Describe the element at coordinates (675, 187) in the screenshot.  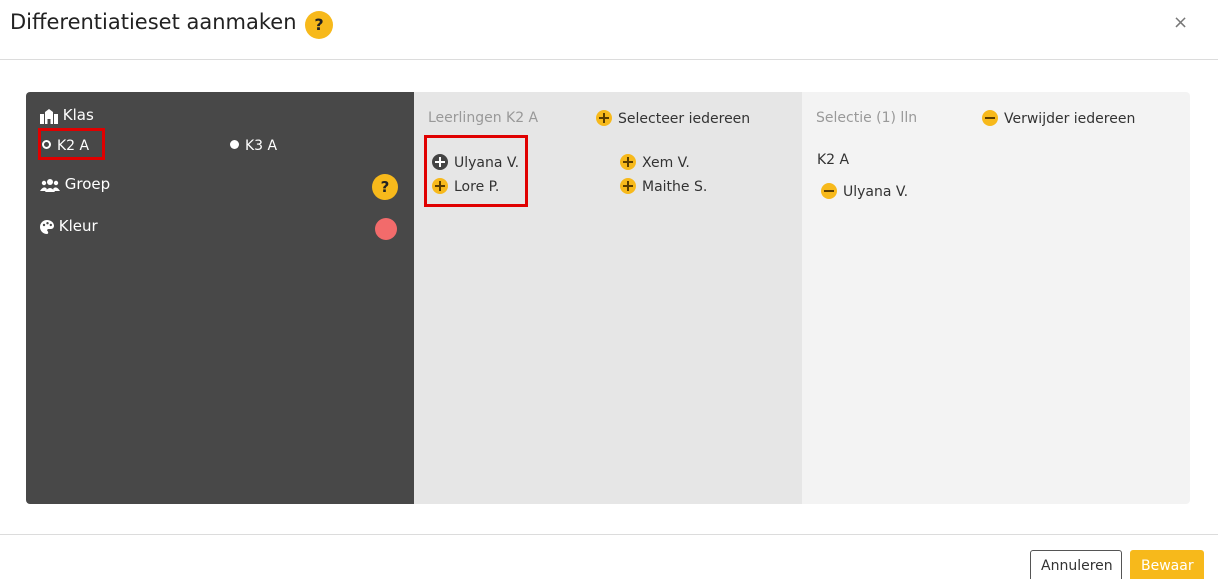
I see `student-name: Maithe S.` at that location.